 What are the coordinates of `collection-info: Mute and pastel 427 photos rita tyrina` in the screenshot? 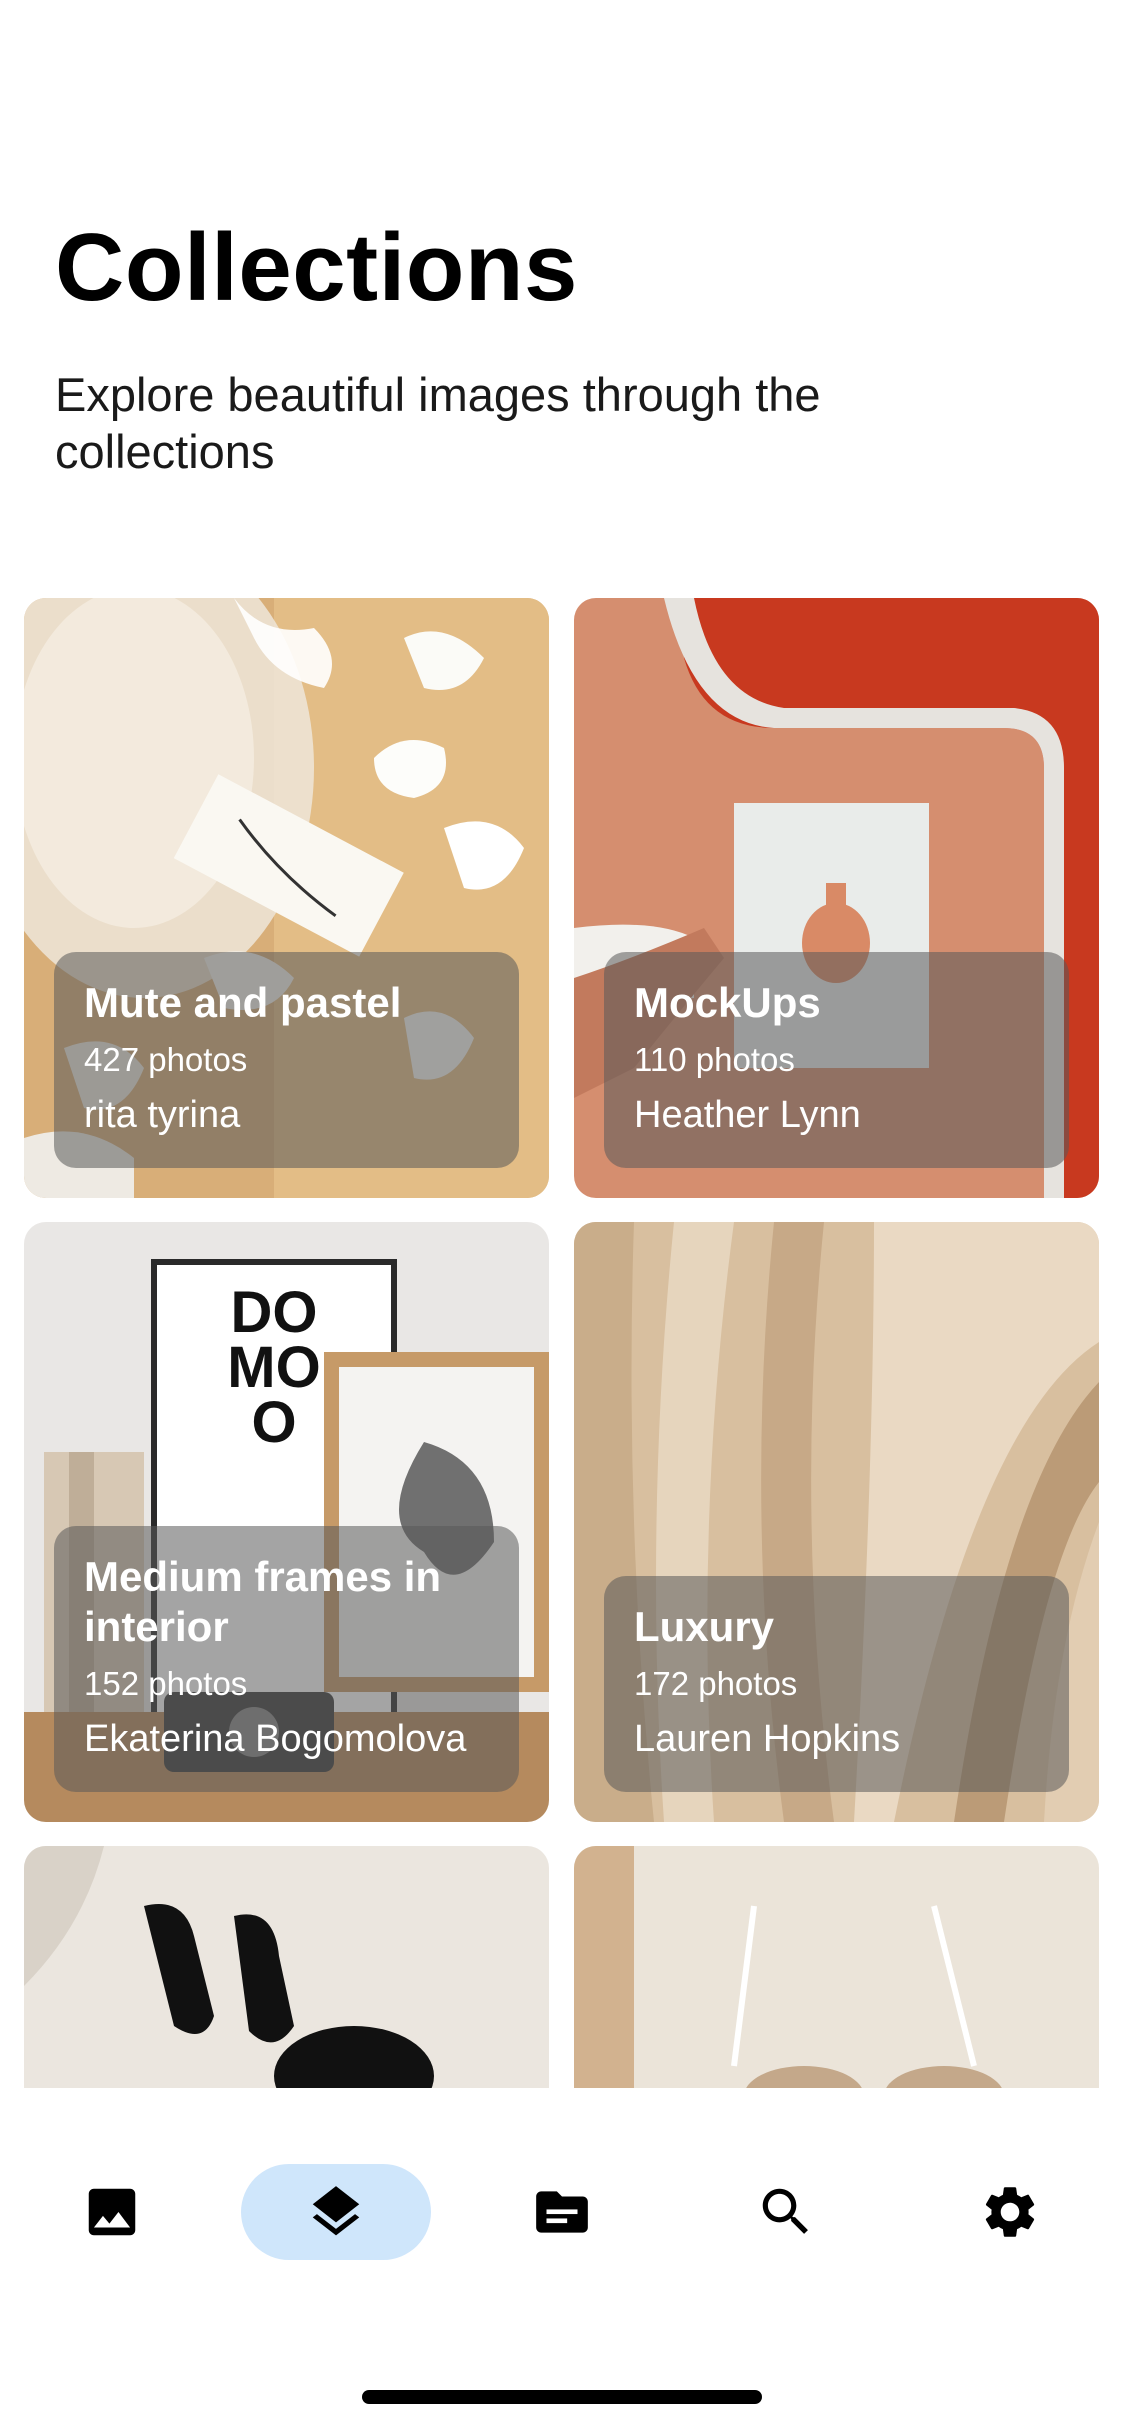 It's located at (286, 1060).